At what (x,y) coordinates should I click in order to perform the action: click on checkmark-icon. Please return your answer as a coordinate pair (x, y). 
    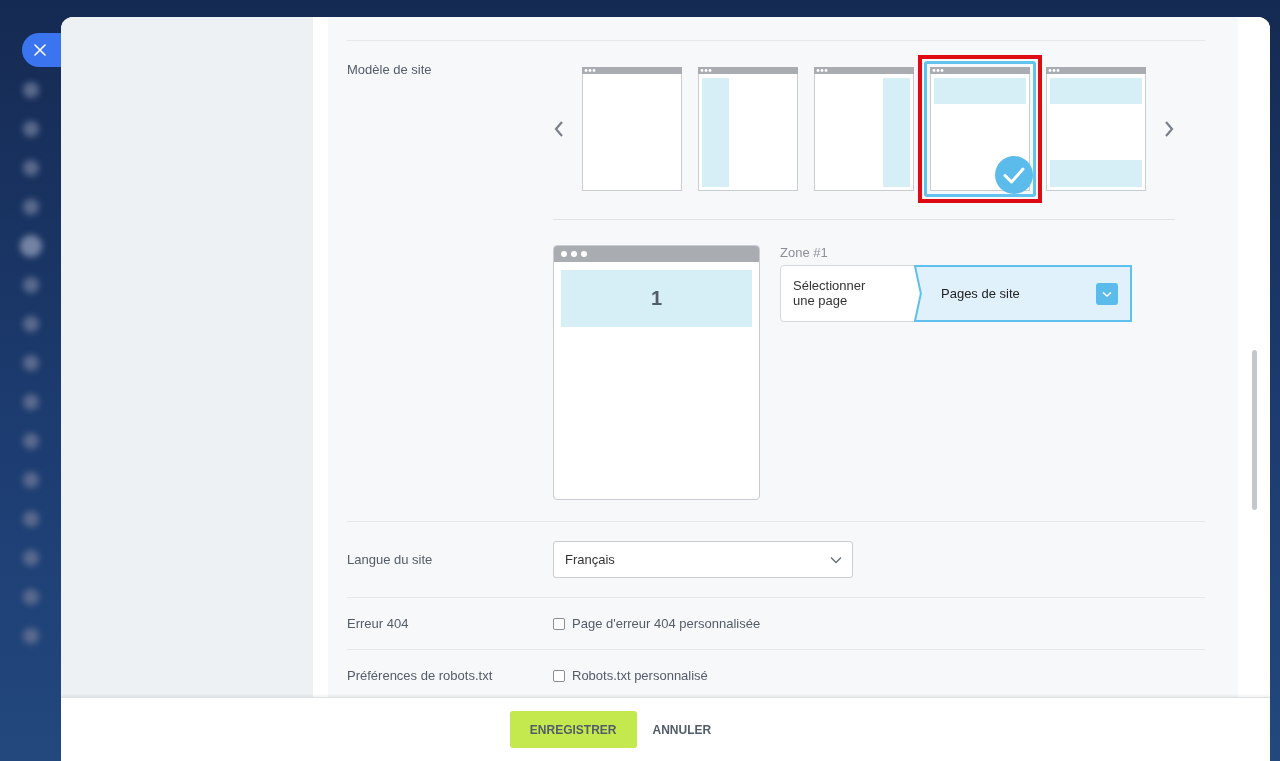
    Looking at the image, I should click on (1014, 175).